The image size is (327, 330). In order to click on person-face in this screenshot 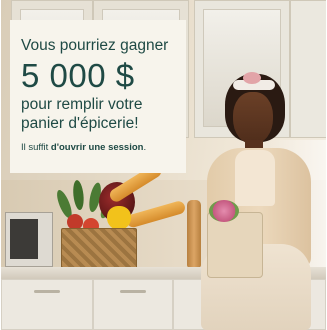, I will do `click(253, 118)`.